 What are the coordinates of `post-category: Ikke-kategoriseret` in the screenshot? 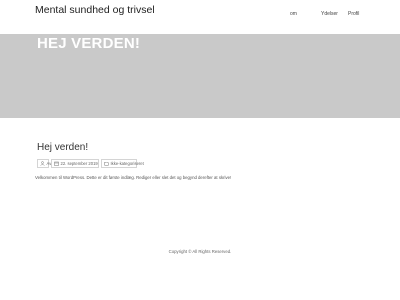 It's located at (122, 163).